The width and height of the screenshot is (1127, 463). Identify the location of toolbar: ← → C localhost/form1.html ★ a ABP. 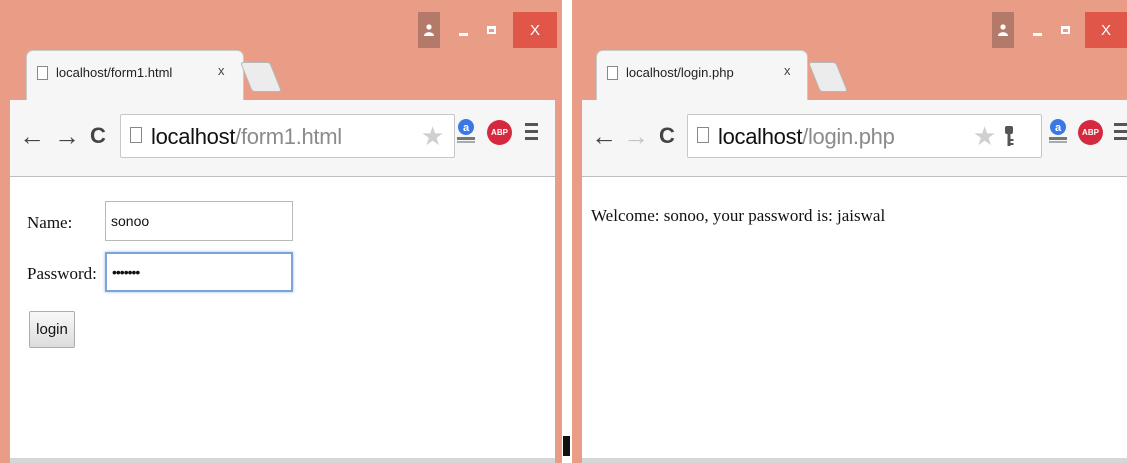
(282, 138).